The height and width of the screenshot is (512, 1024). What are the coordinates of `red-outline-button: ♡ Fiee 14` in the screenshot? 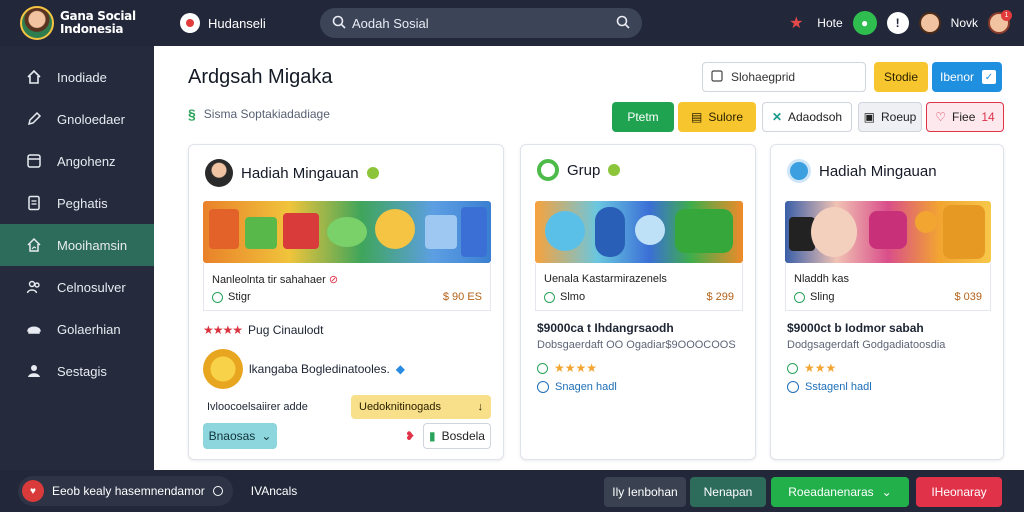 It's located at (965, 117).